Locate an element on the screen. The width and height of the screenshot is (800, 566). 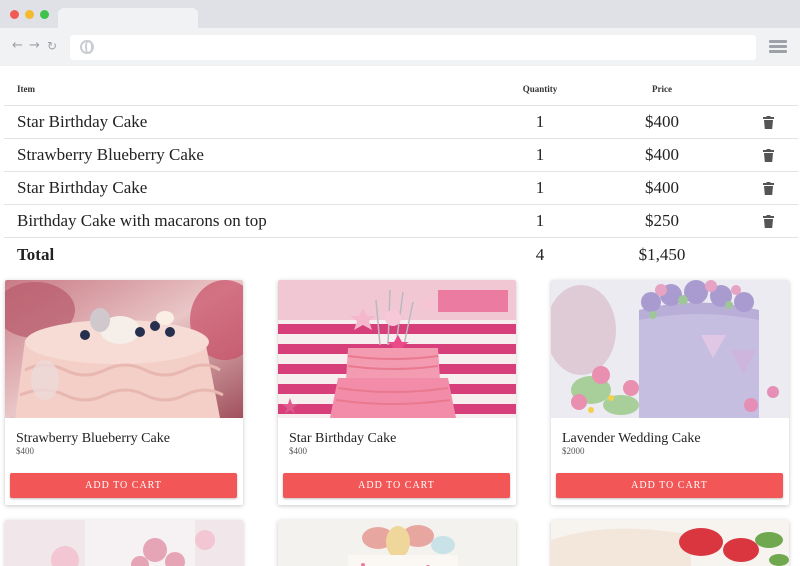
product-price: $2000 is located at coordinates (573, 451).